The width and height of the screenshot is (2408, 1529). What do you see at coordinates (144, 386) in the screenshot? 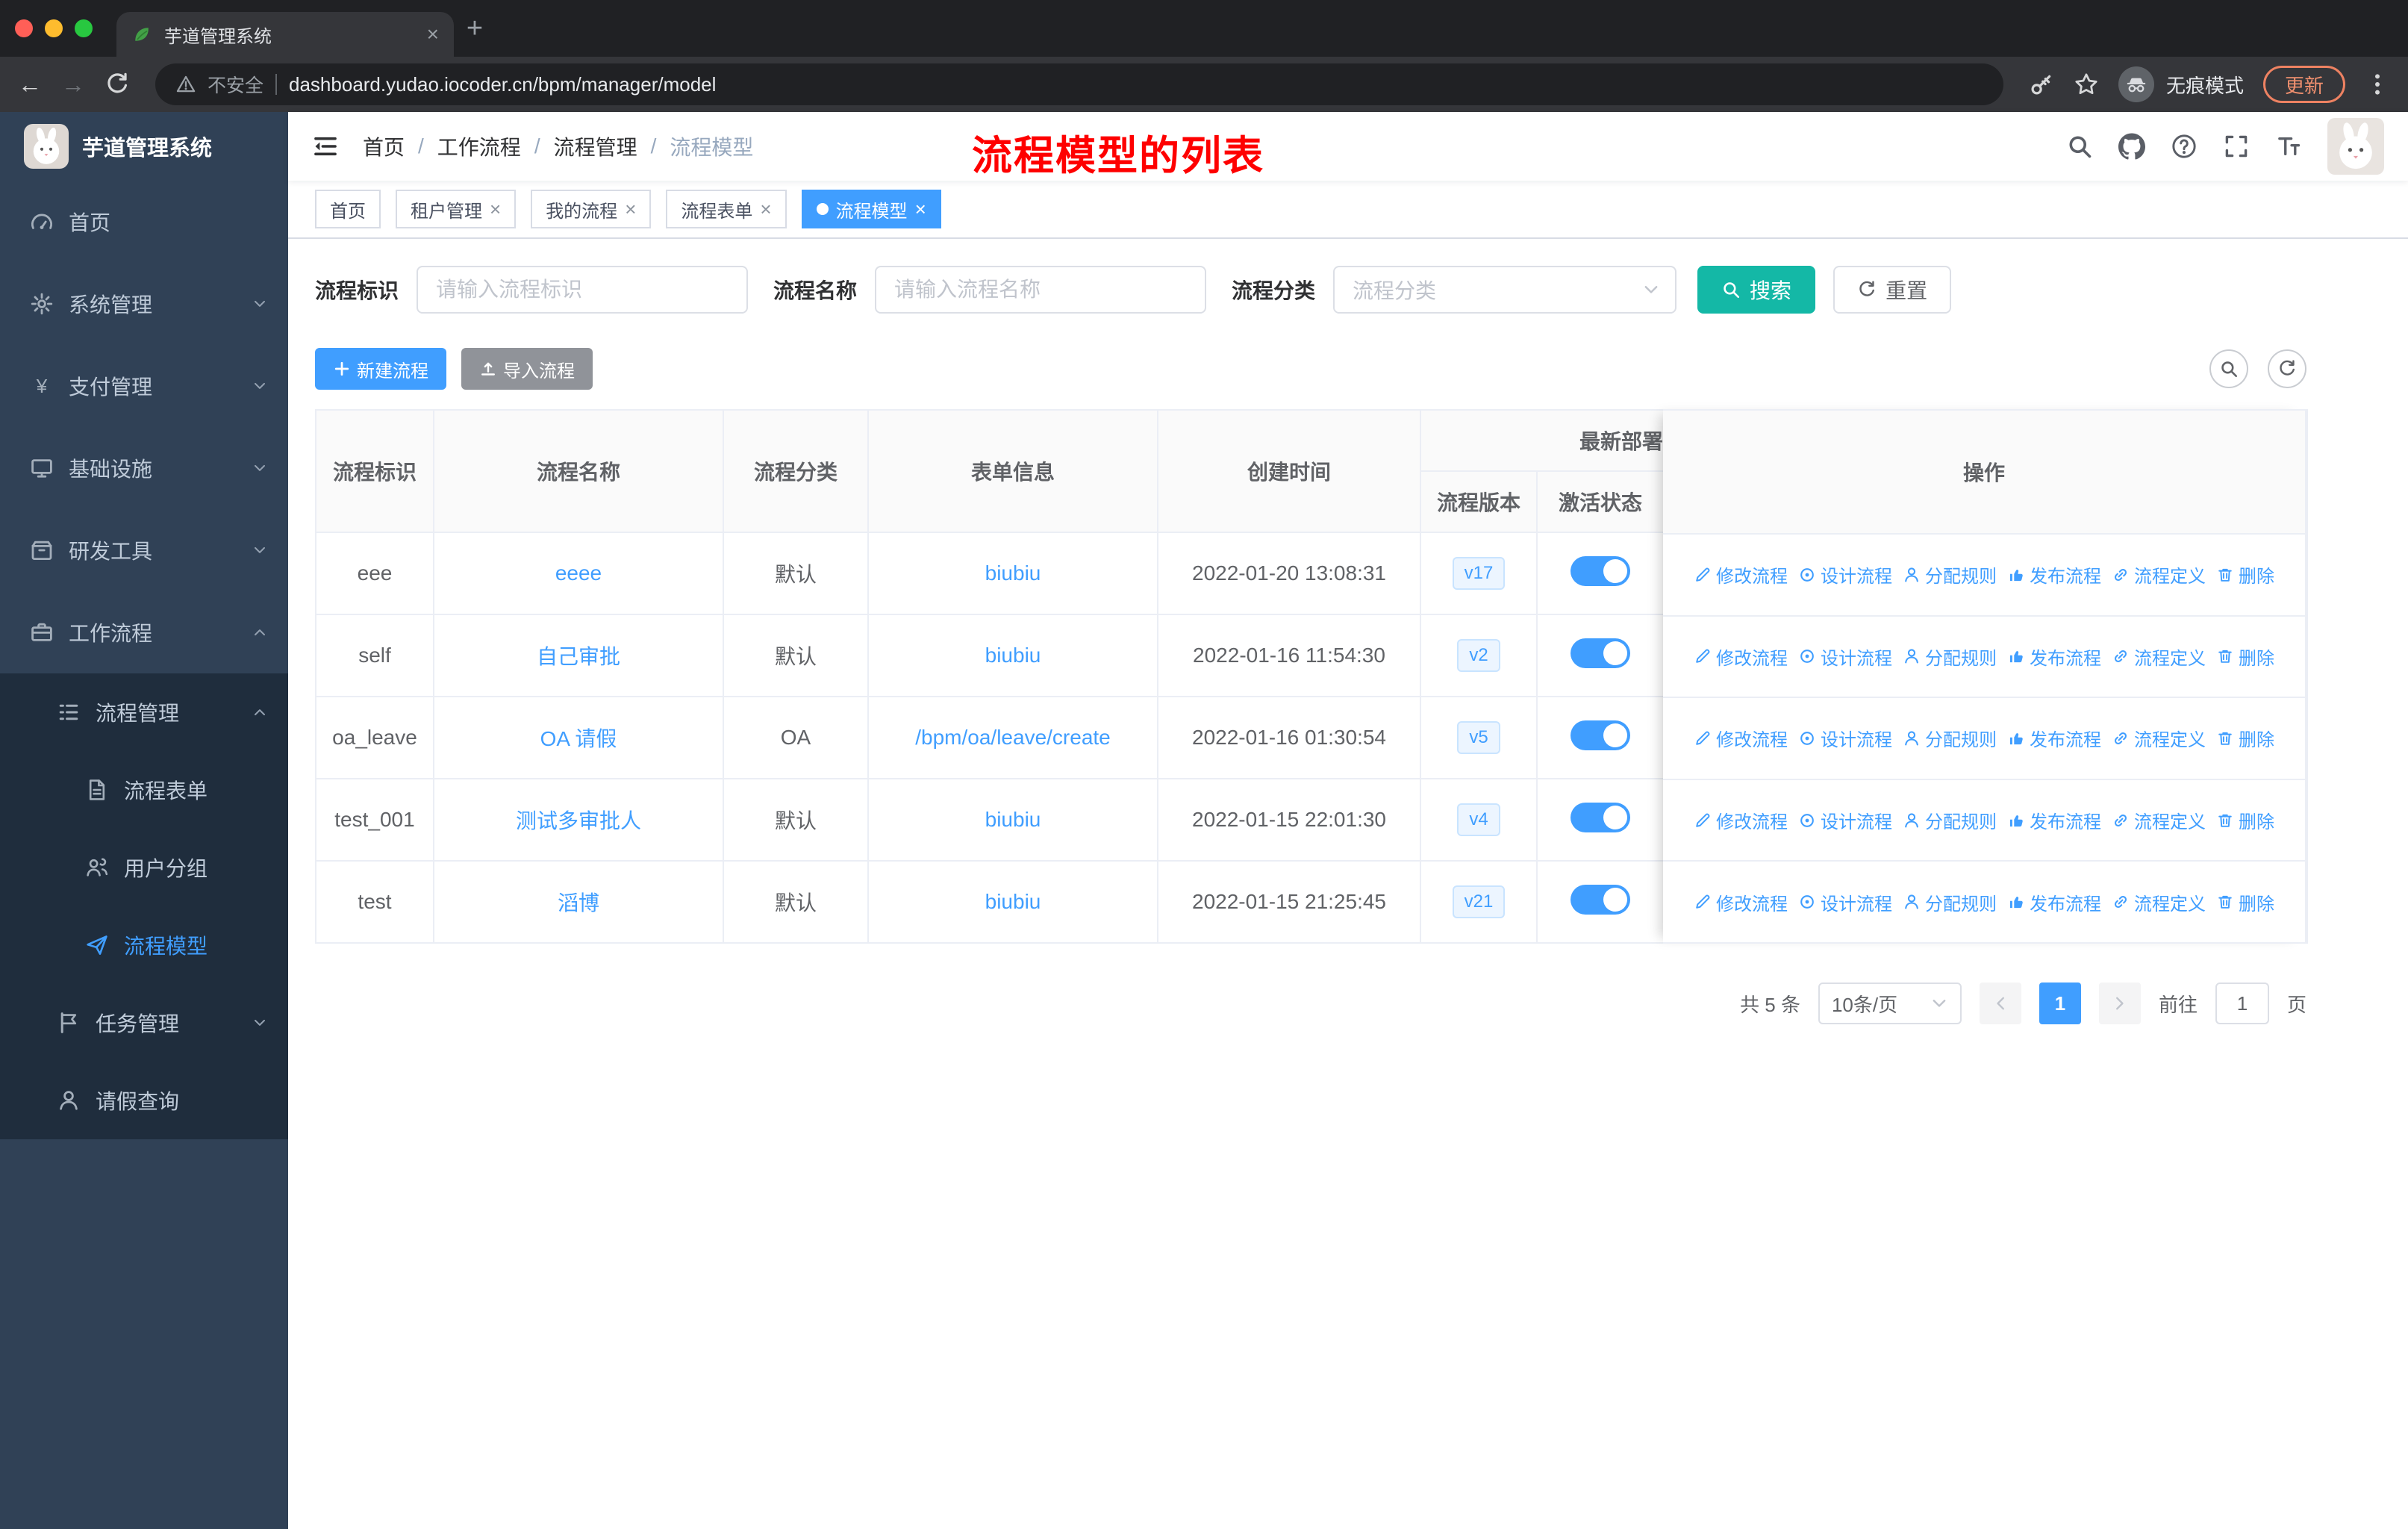
I see `sidebar-item-payment: 支付管理` at bounding box center [144, 386].